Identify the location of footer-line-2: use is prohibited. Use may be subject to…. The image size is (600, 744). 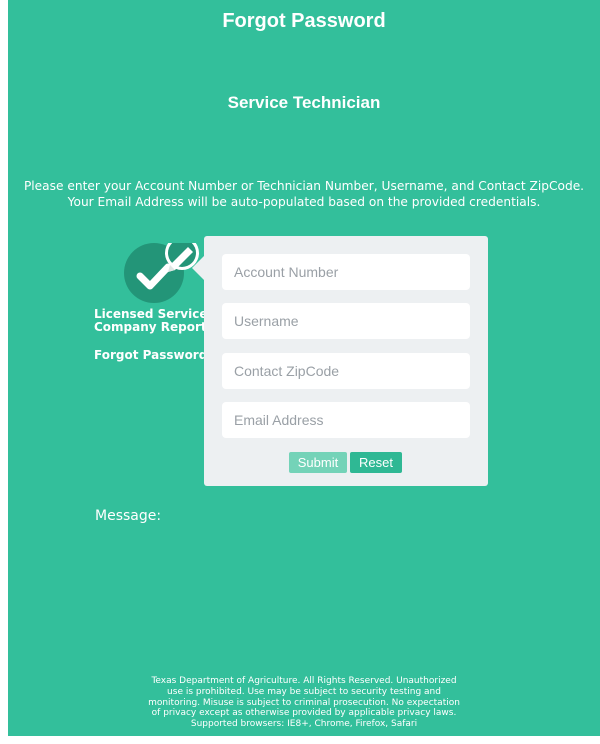
(304, 691).